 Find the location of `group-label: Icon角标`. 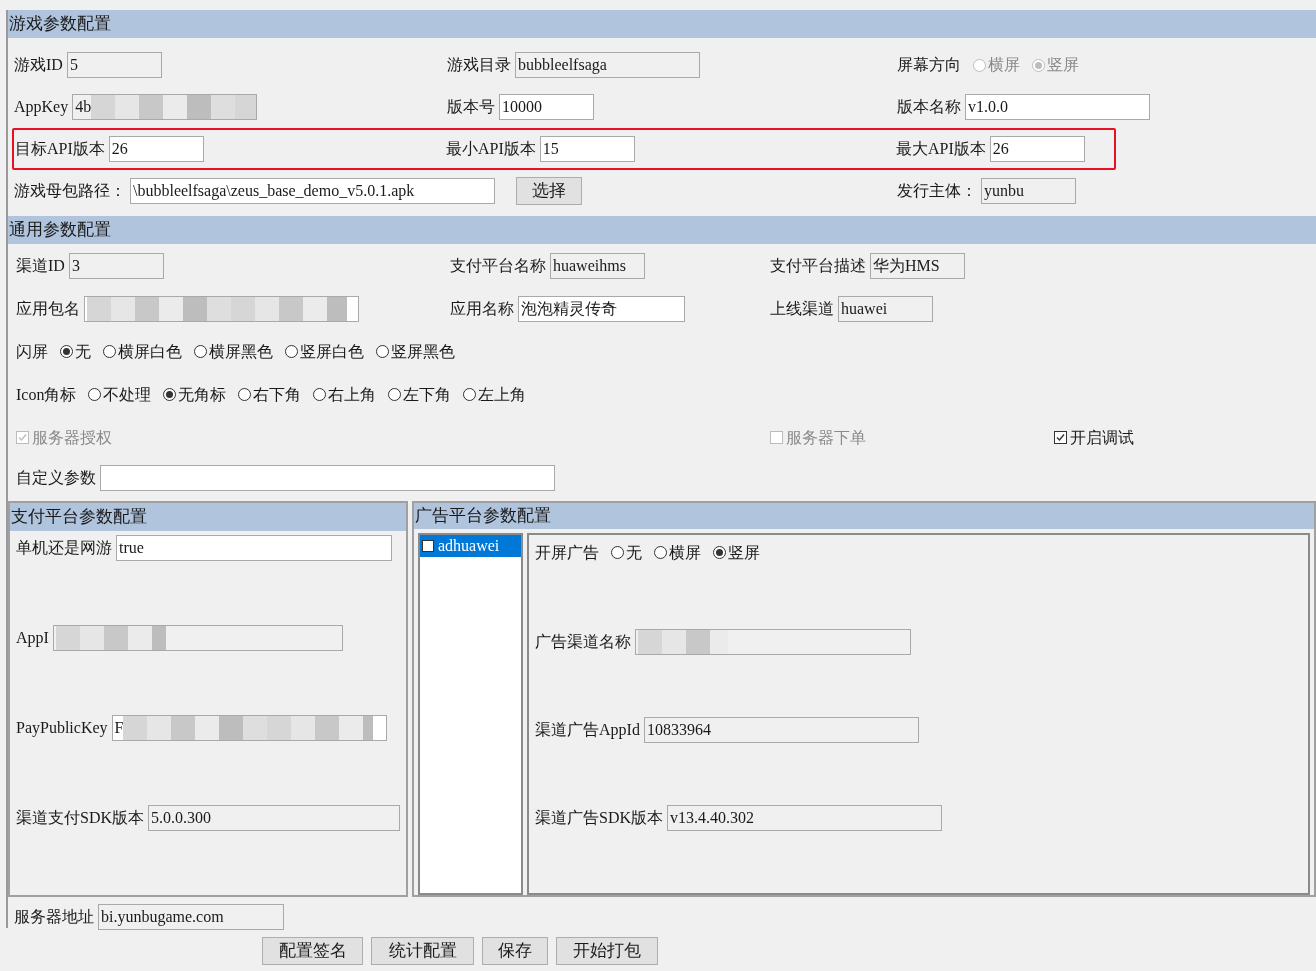

group-label: Icon角标 is located at coordinates (46, 394).